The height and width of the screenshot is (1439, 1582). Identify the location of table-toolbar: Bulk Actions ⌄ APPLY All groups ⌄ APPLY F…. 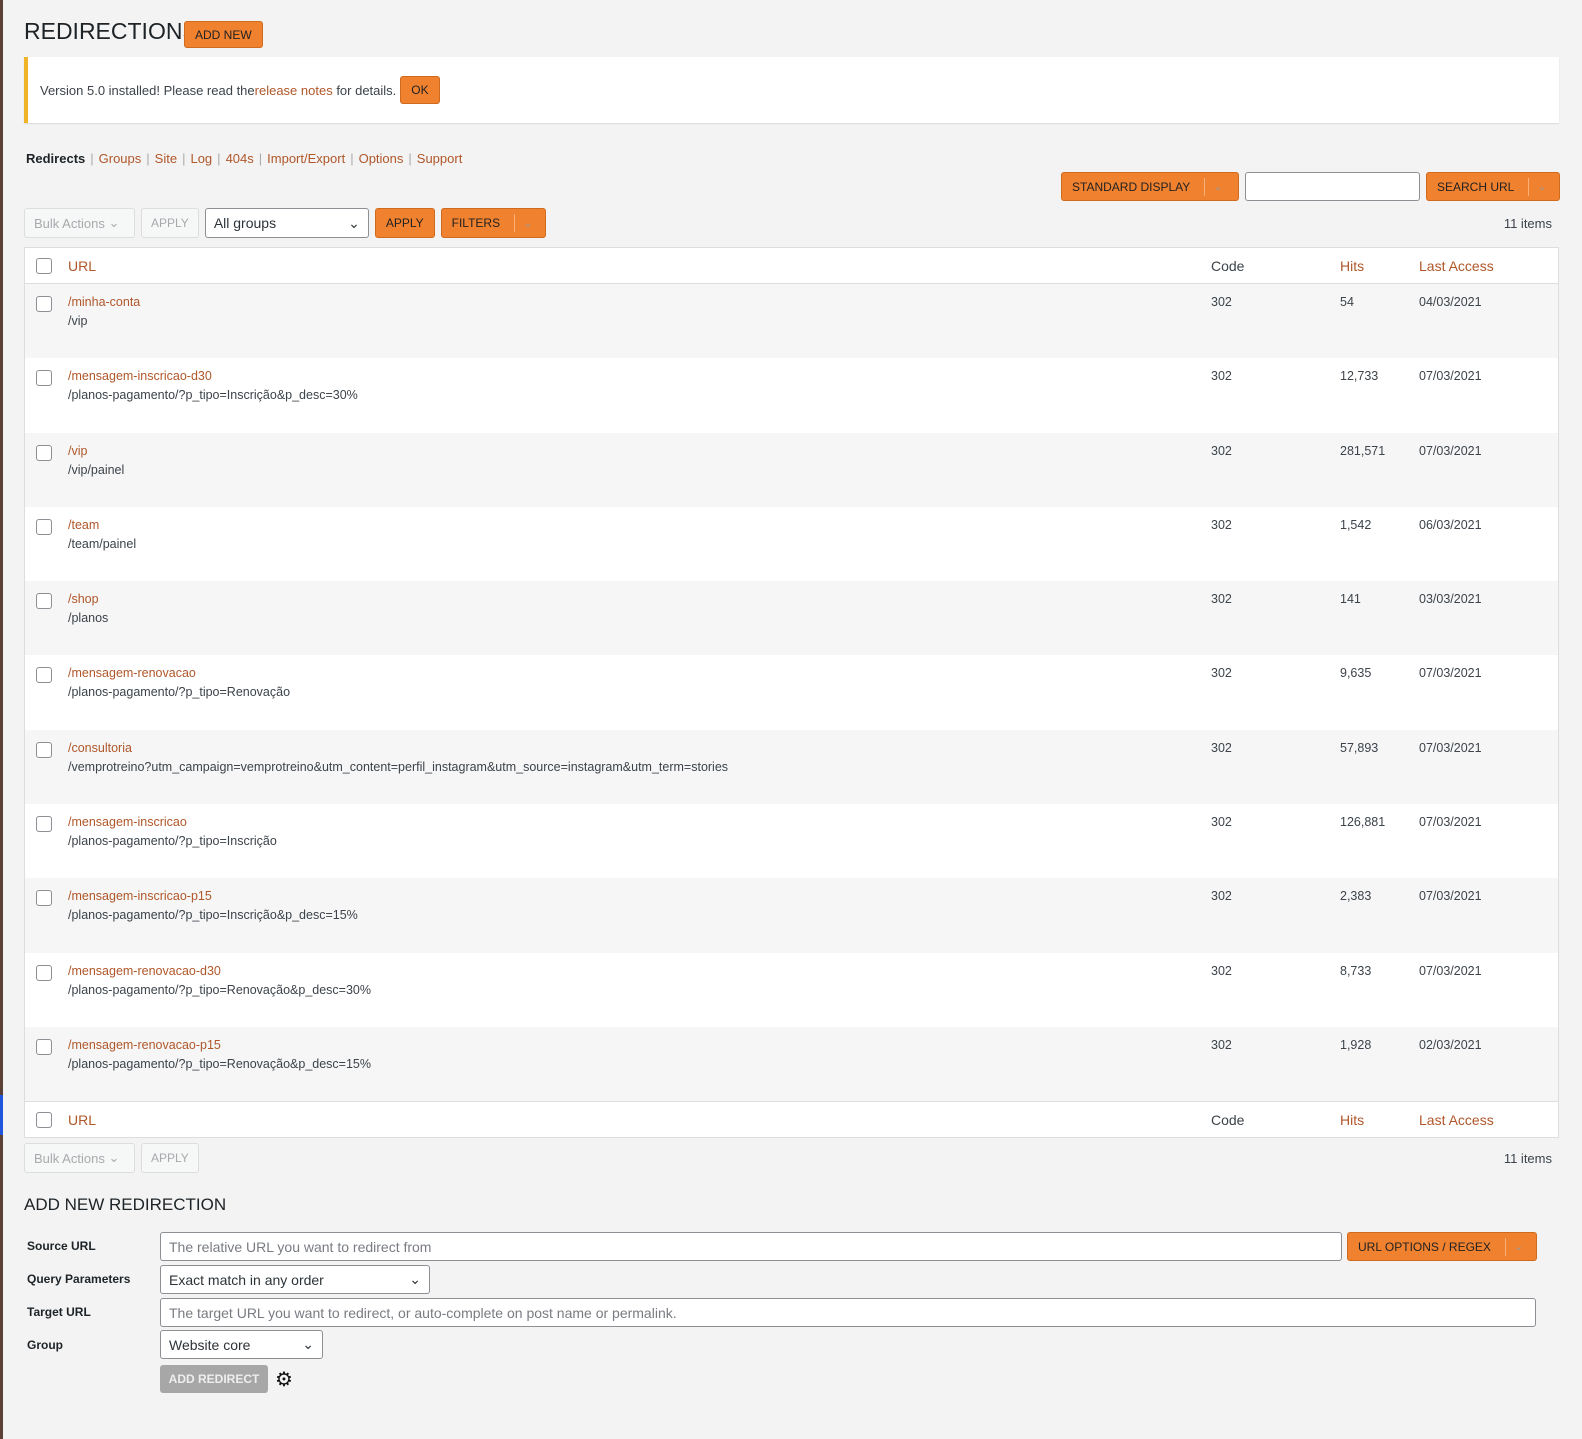
(285, 223).